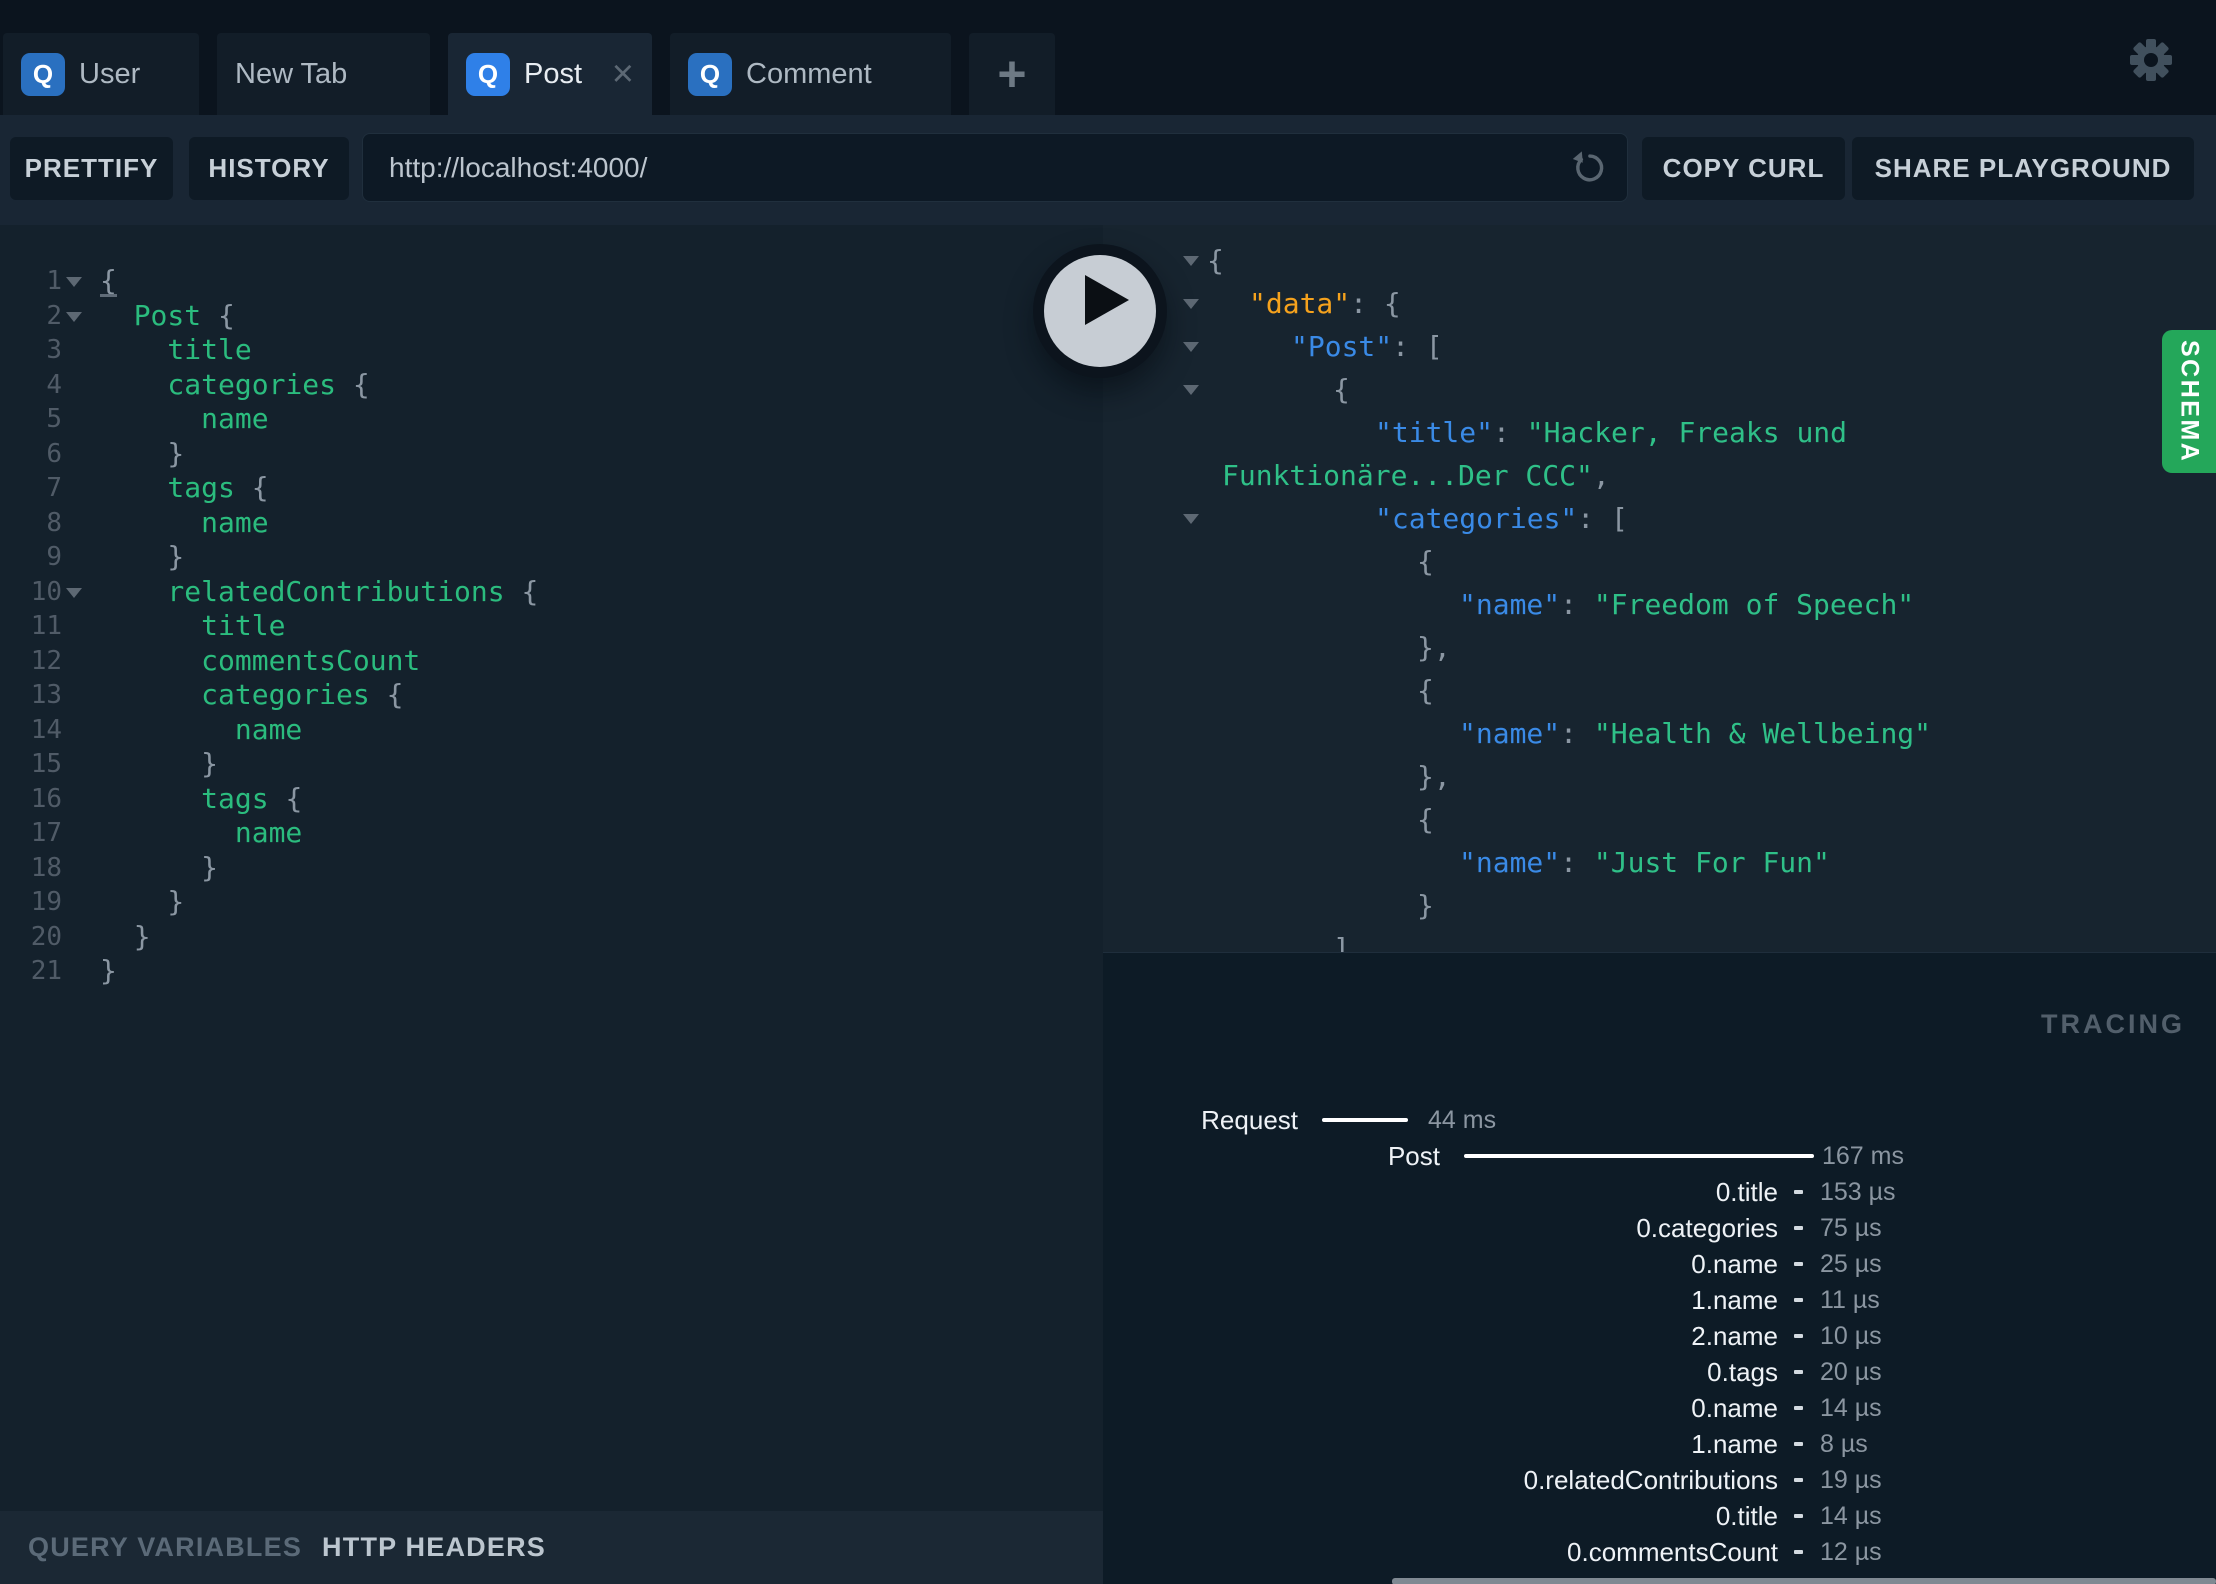 This screenshot has width=2216, height=1584. Describe the element at coordinates (1100, 311) in the screenshot. I see `execute-query-button` at that location.